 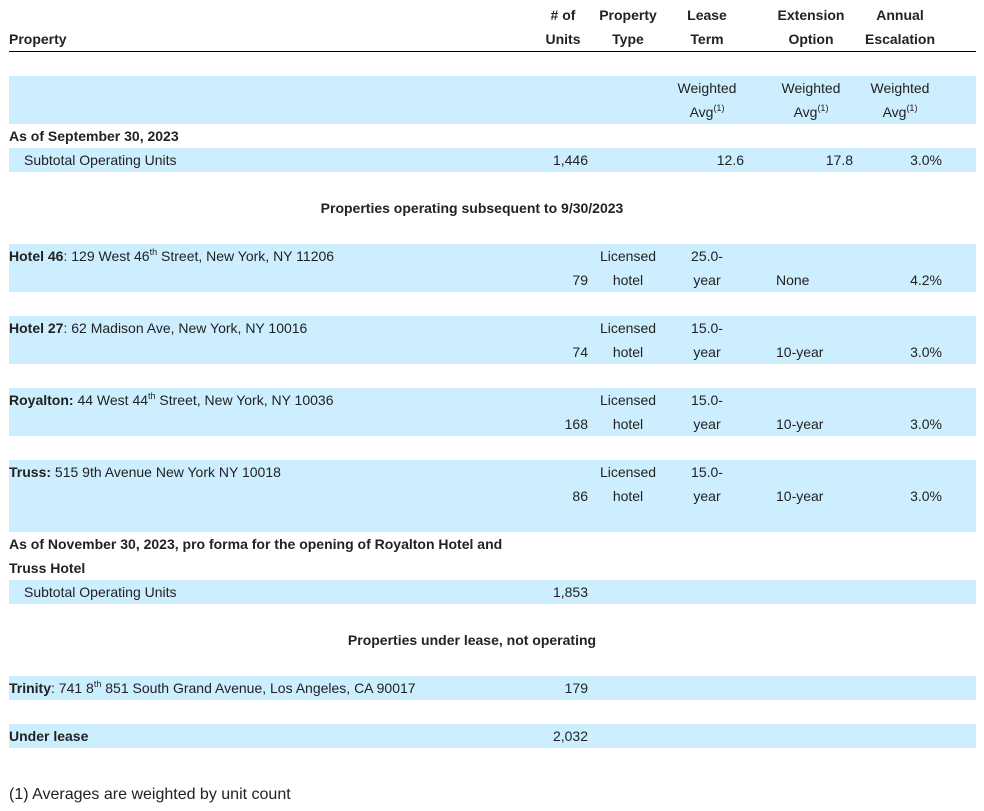 What do you see at coordinates (150, 794) in the screenshot?
I see `footnote: (1) Averages are weighted by unit count` at bounding box center [150, 794].